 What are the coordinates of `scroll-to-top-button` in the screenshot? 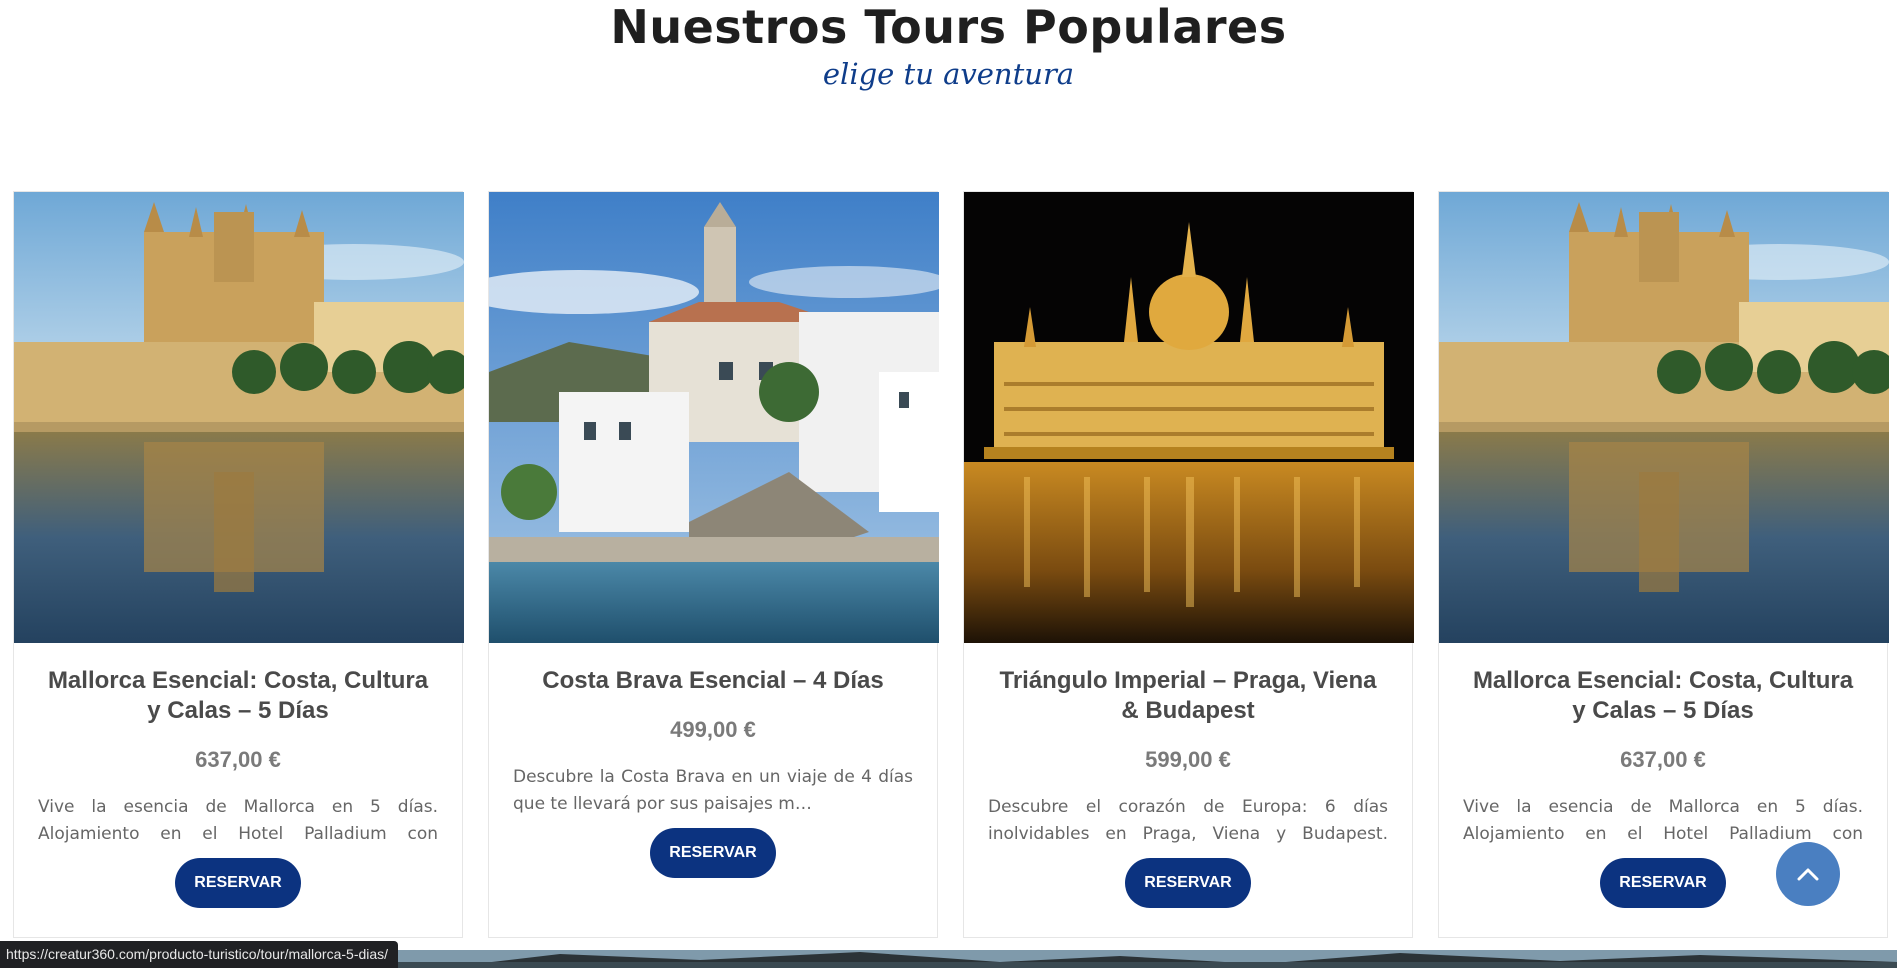 It's located at (1808, 874).